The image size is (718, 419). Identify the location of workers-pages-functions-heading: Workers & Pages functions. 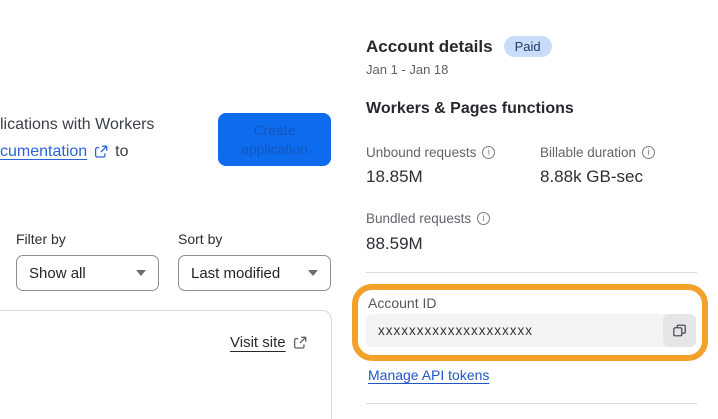
(470, 108).